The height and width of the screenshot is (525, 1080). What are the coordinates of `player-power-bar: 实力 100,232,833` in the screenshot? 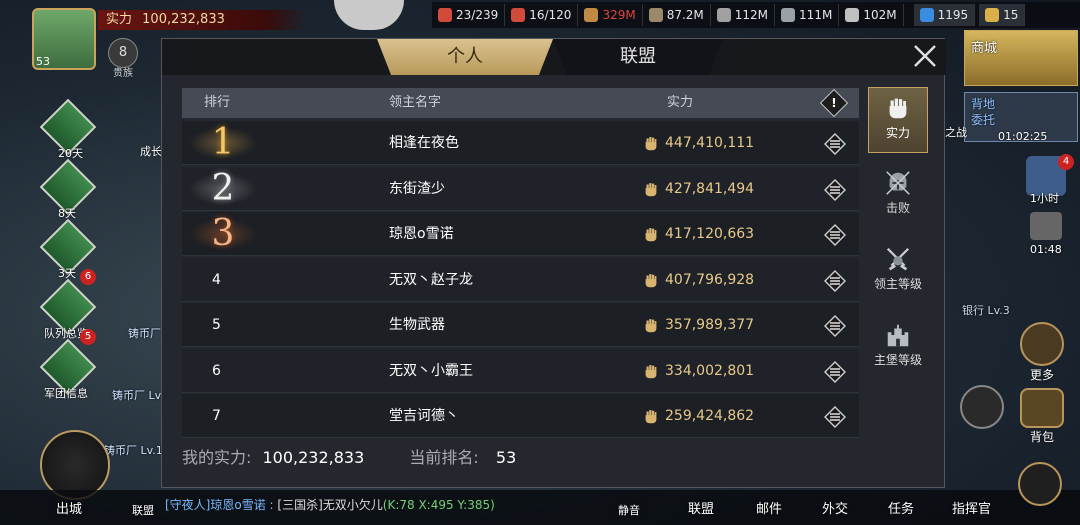 It's located at (203, 20).